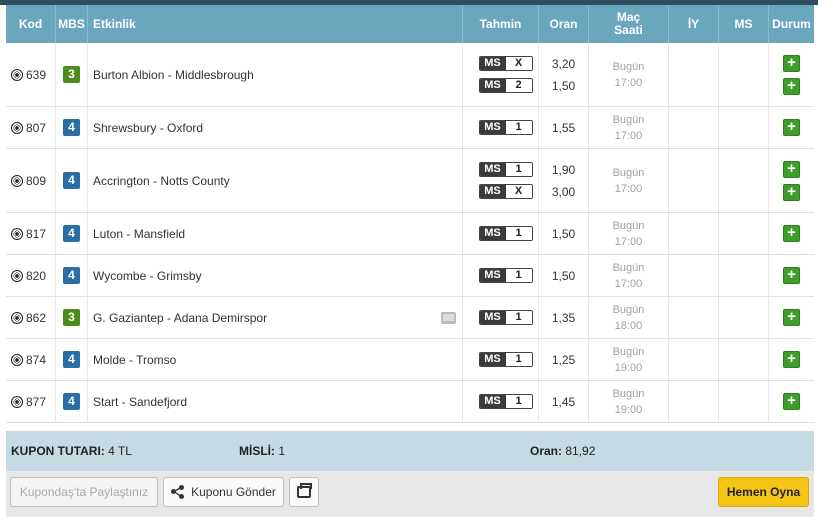 The image size is (818, 517). Describe the element at coordinates (629, 24) in the screenshot. I see `header-mac-saati: Maç Saati` at that location.